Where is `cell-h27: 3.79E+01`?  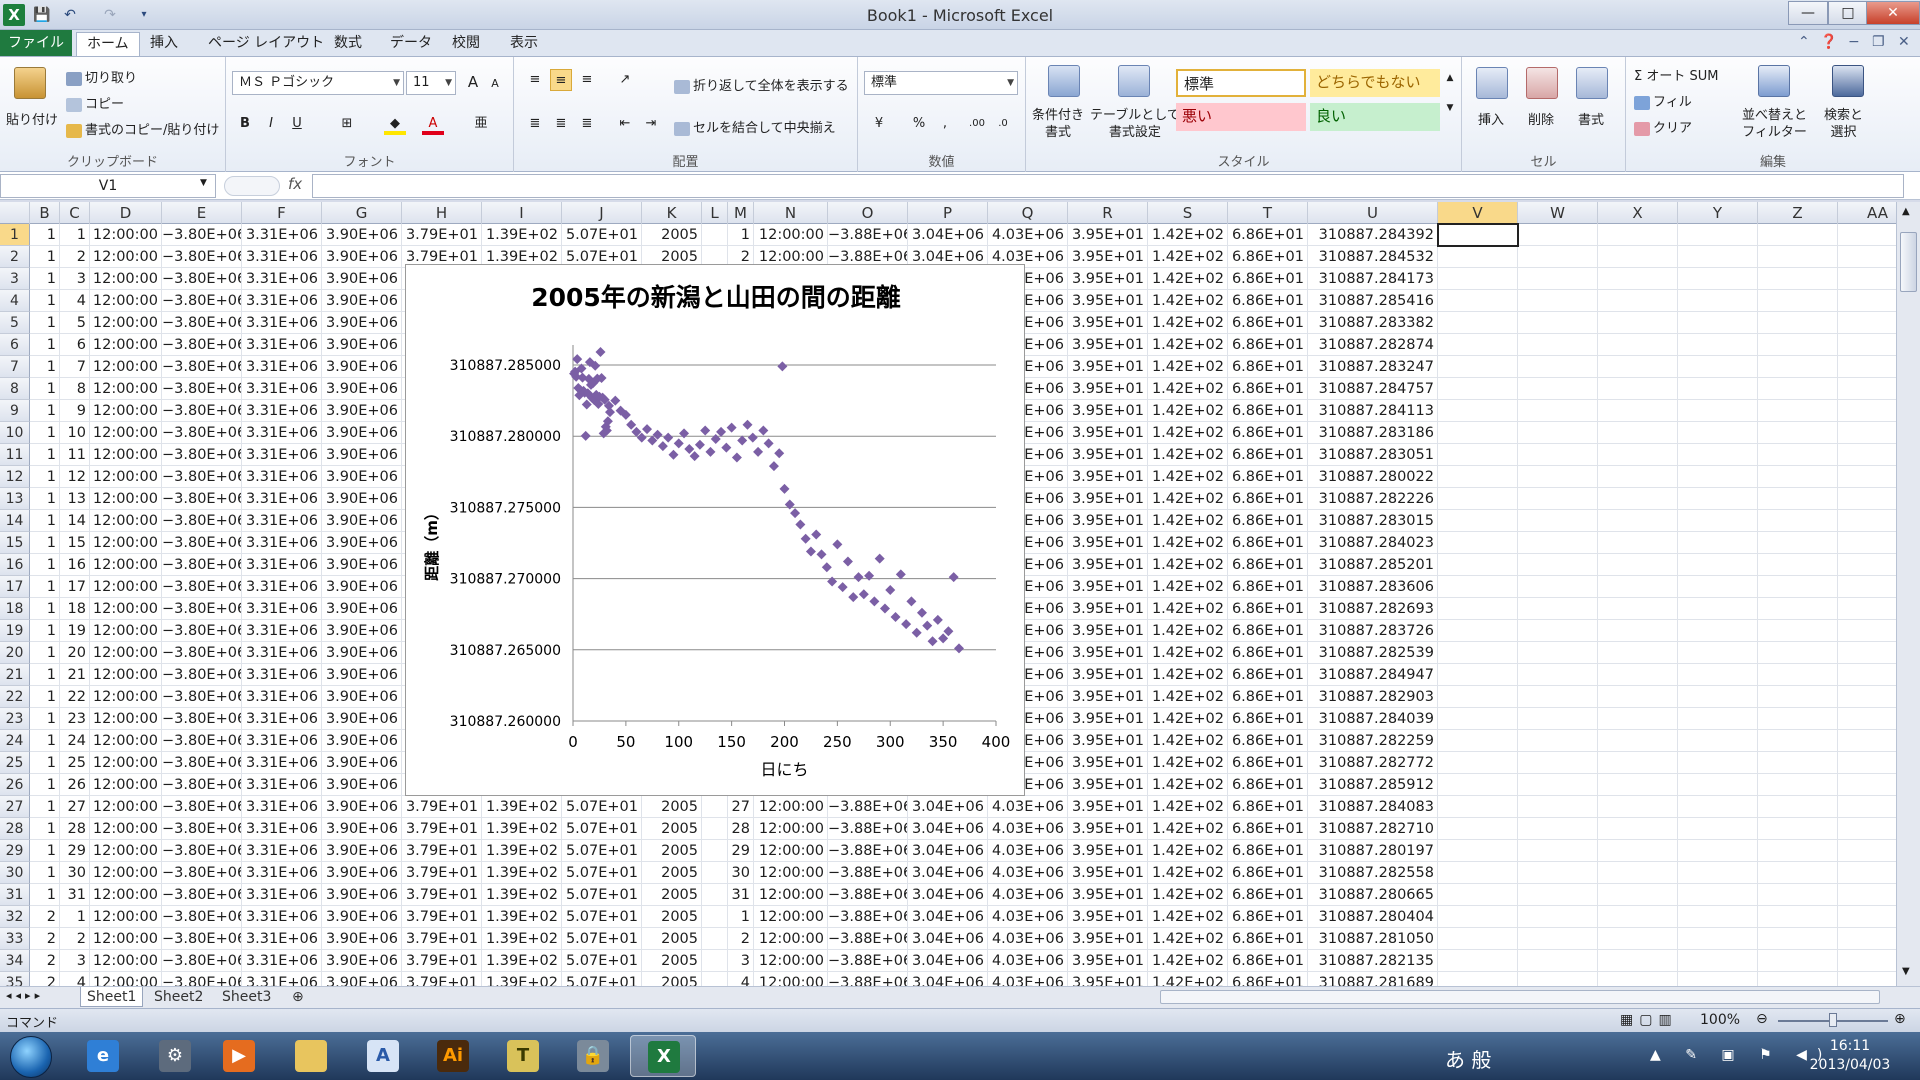 cell-h27: 3.79E+01 is located at coordinates (442, 807).